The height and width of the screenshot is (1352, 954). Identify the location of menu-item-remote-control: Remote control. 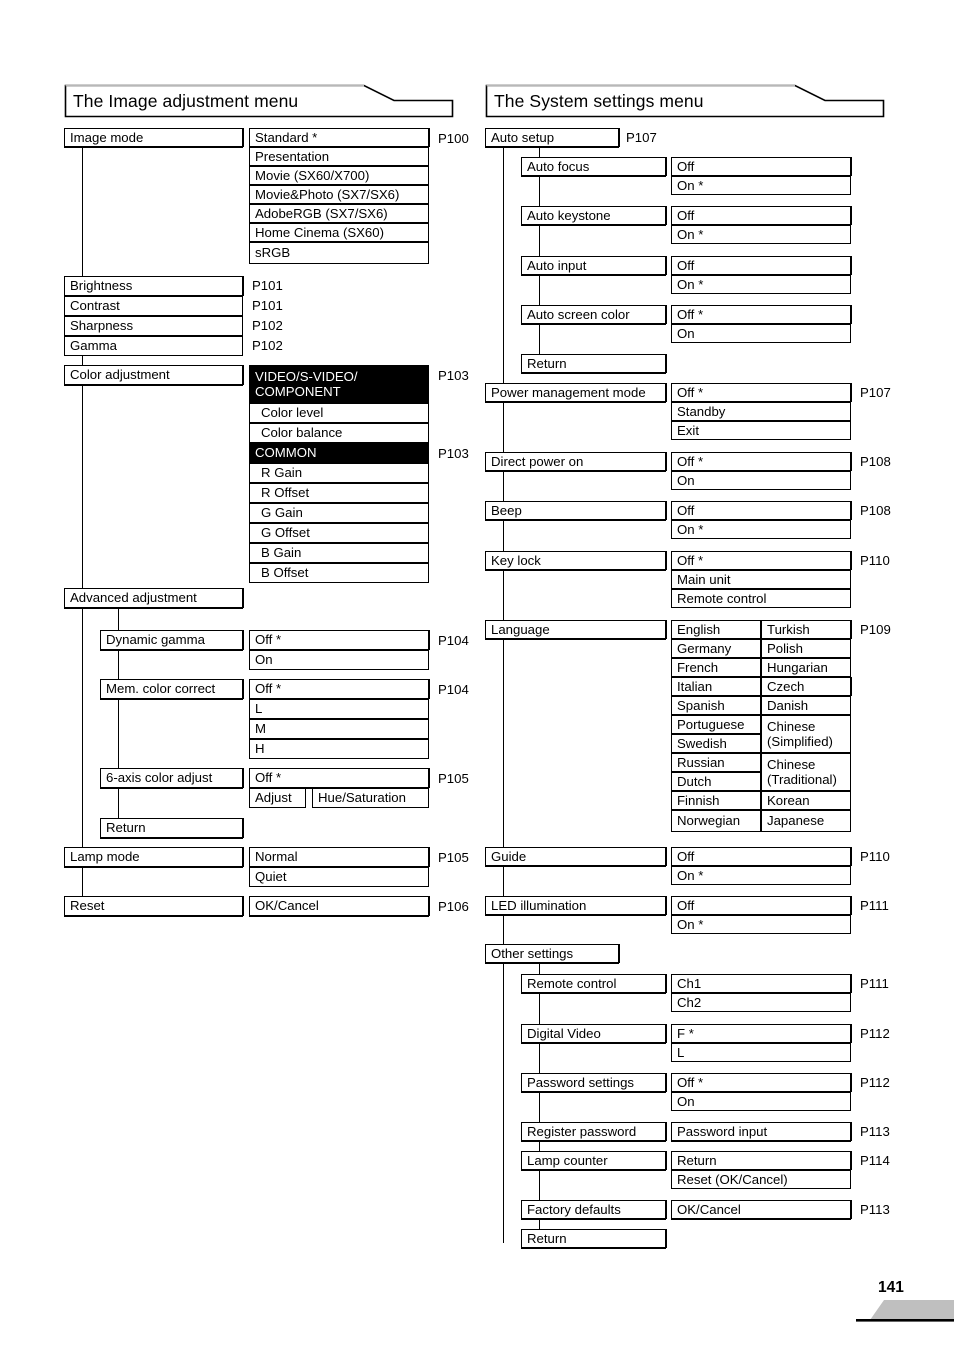
(593, 983).